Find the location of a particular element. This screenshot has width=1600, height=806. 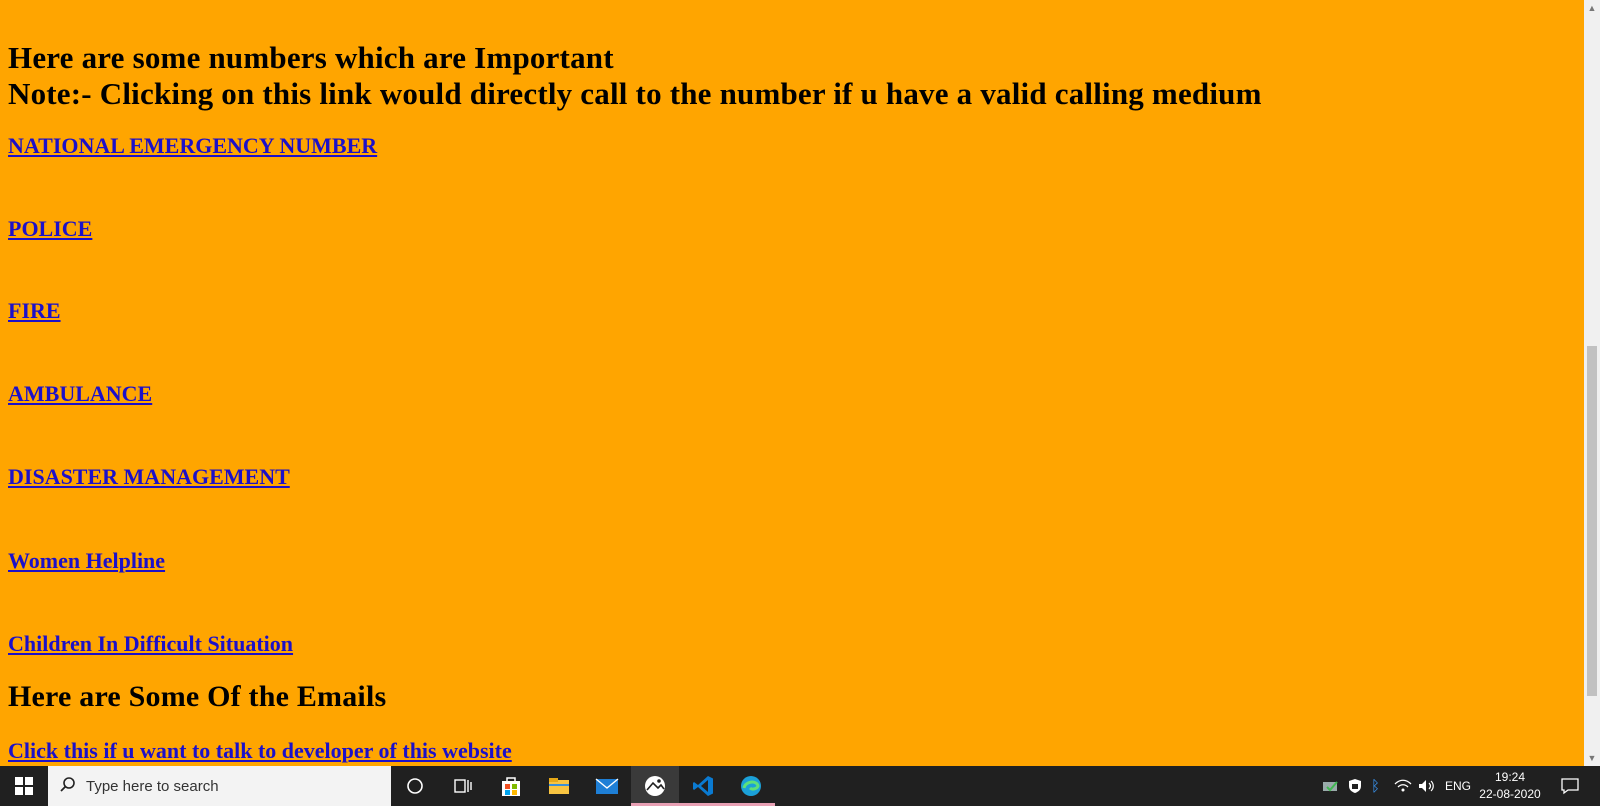

vertical-scrollbar: ▲ ▼ is located at coordinates (1592, 383).